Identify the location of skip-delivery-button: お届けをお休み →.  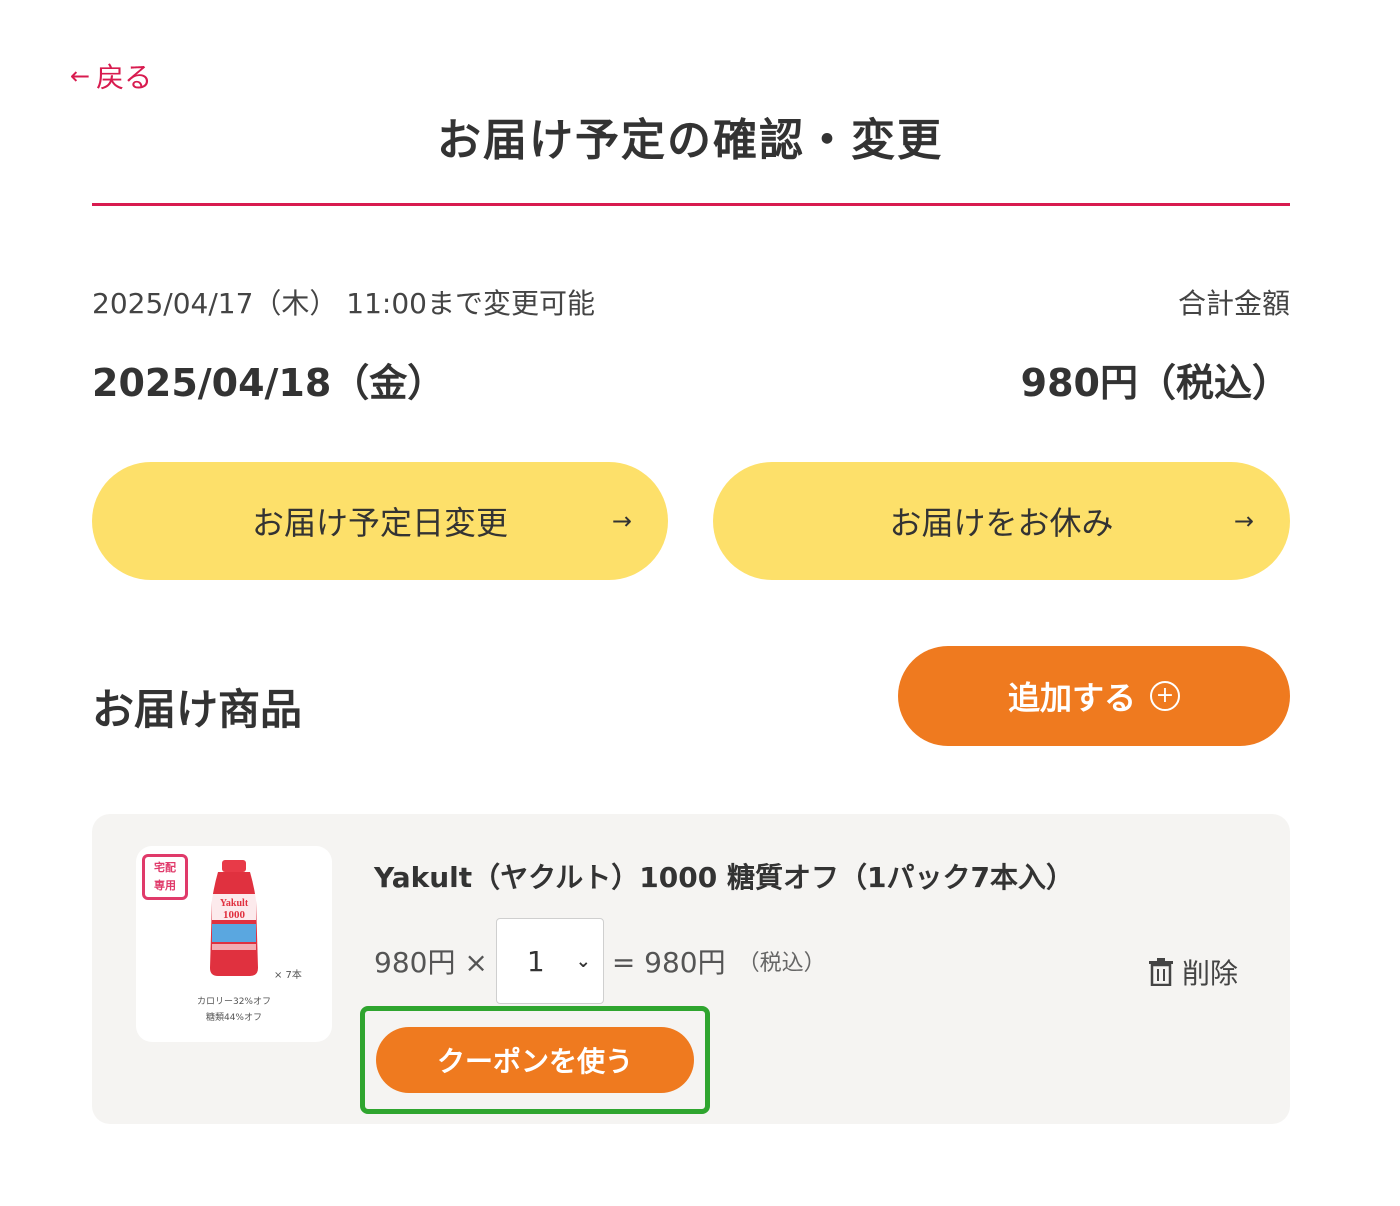
(1001, 521).